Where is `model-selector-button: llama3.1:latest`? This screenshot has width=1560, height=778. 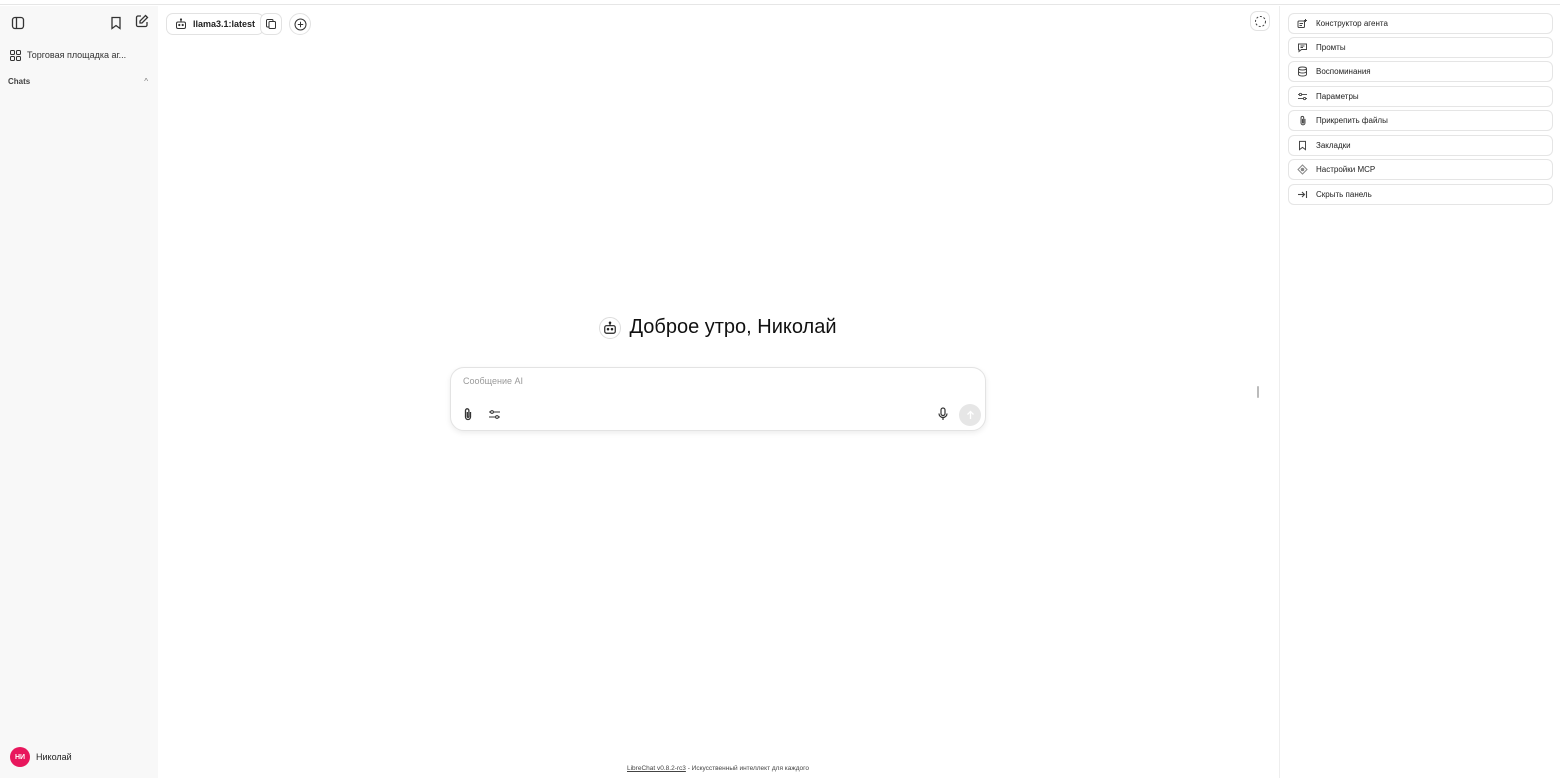
model-selector-button: llama3.1:latest is located at coordinates (215, 24).